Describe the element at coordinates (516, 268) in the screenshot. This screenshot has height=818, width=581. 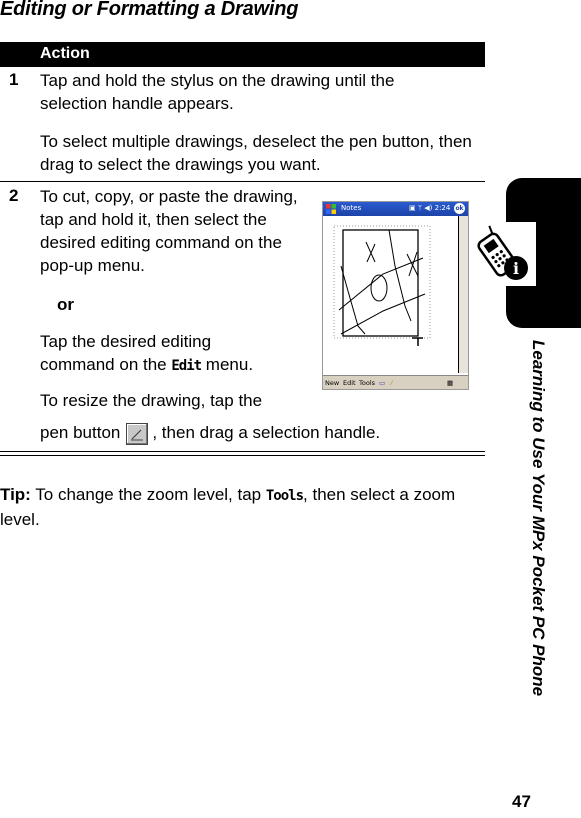
I see `svg-text: i` at that location.